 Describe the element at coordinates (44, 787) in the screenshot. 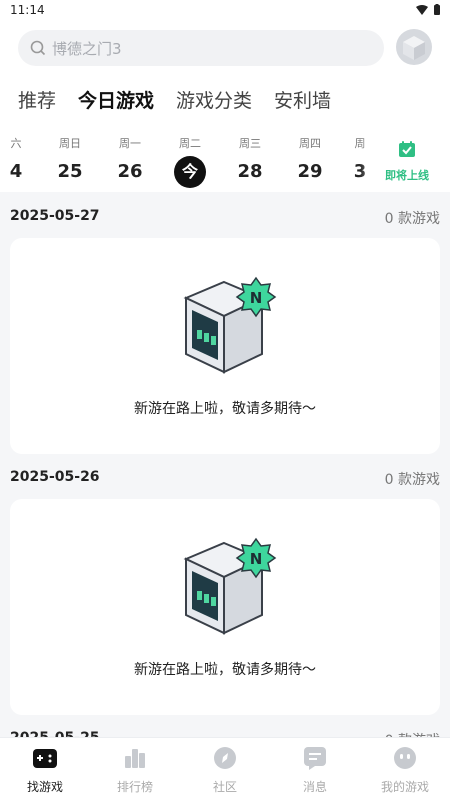

I see `nav-label: 找游戏` at that location.